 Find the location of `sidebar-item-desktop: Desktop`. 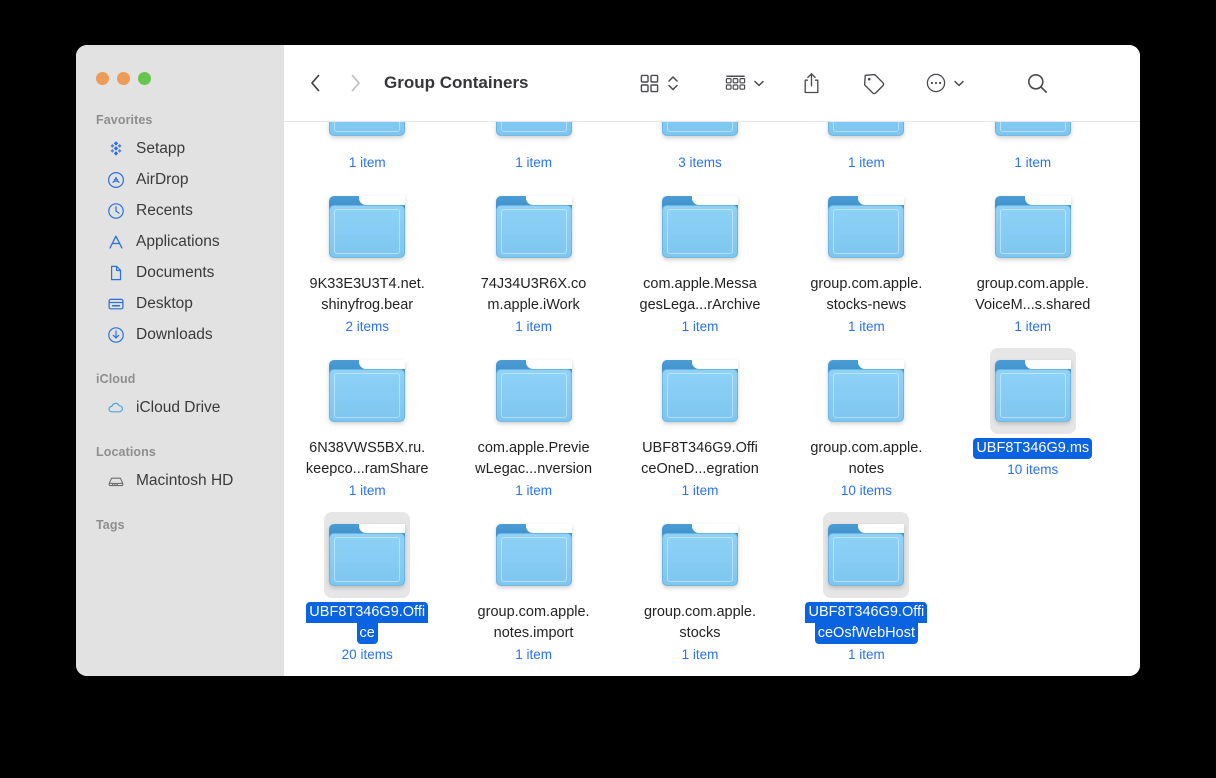

sidebar-item-desktop: Desktop is located at coordinates (179, 303).